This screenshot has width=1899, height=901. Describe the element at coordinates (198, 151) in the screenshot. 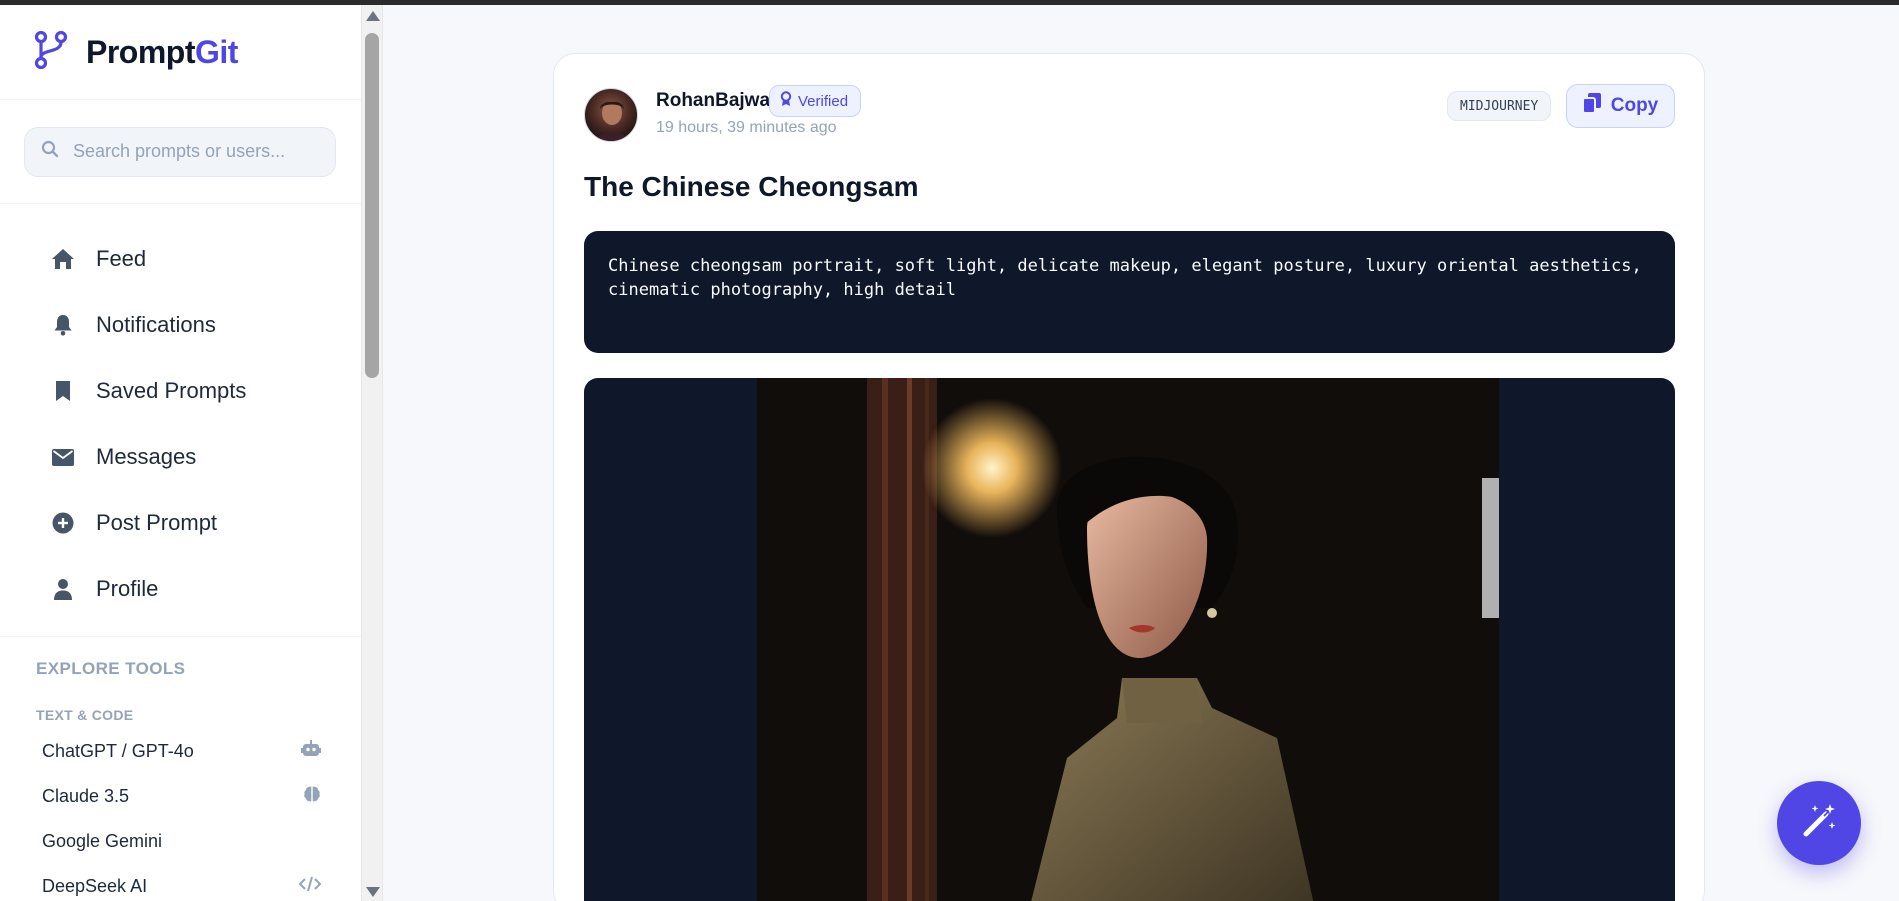

I see `search-input` at that location.